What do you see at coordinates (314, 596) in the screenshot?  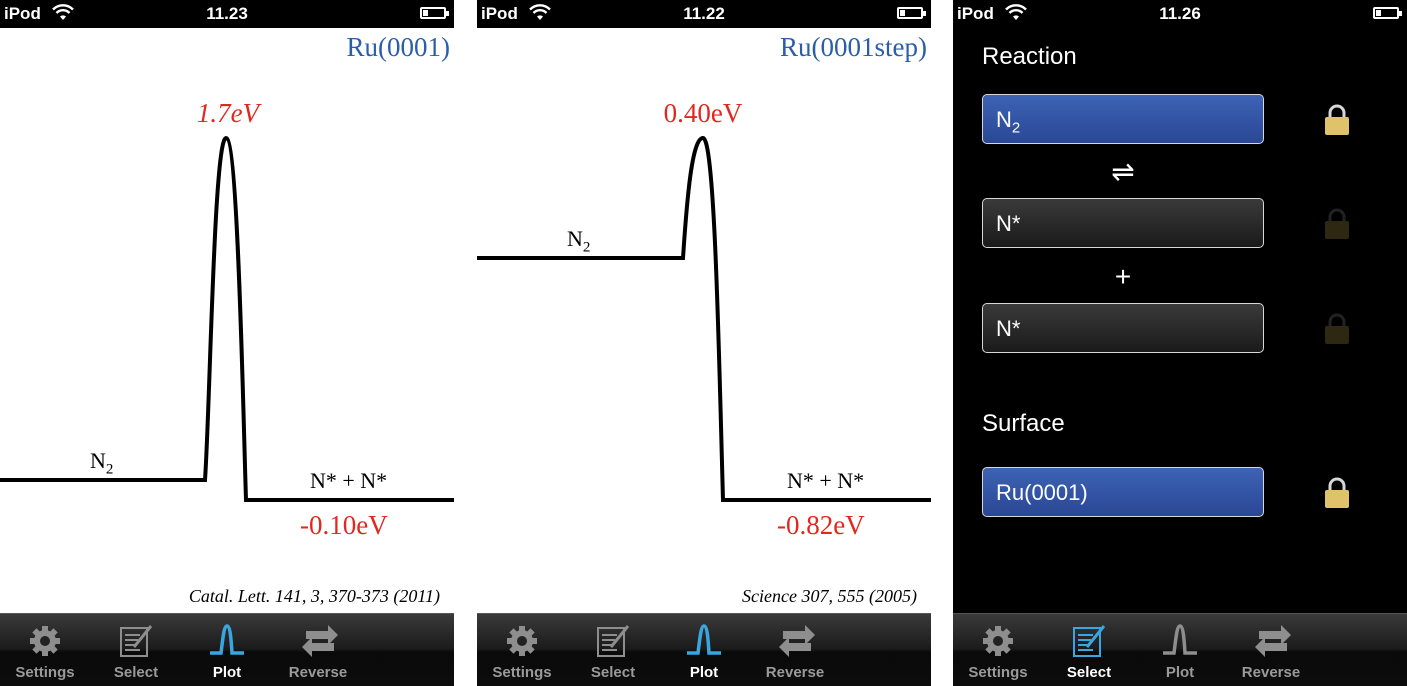 I see `literature-reference: Catal. Lett. 141, 3, 370-373 (2011)` at bounding box center [314, 596].